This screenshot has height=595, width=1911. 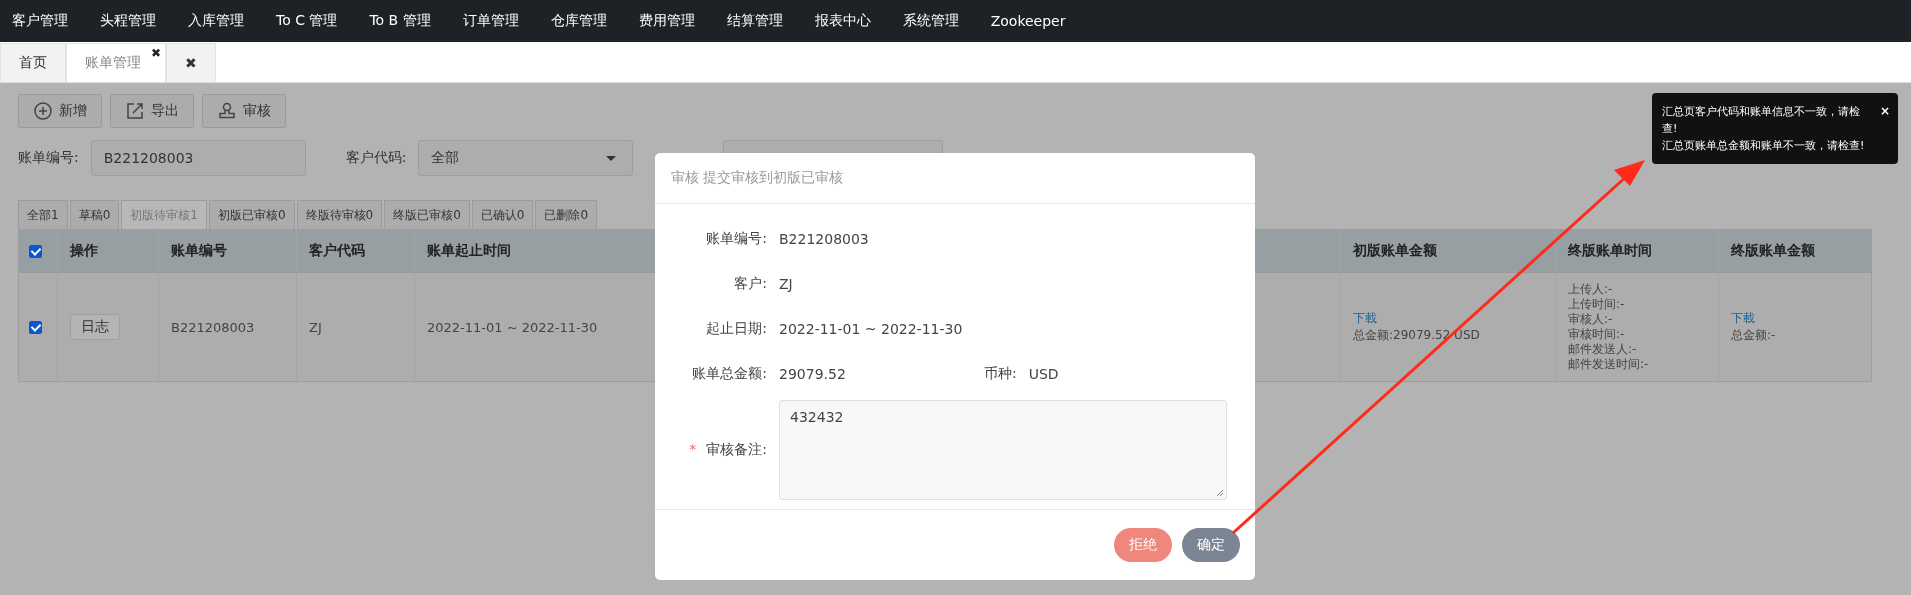 What do you see at coordinates (566, 214) in the screenshot?
I see `status-tab: 已删除0` at bounding box center [566, 214].